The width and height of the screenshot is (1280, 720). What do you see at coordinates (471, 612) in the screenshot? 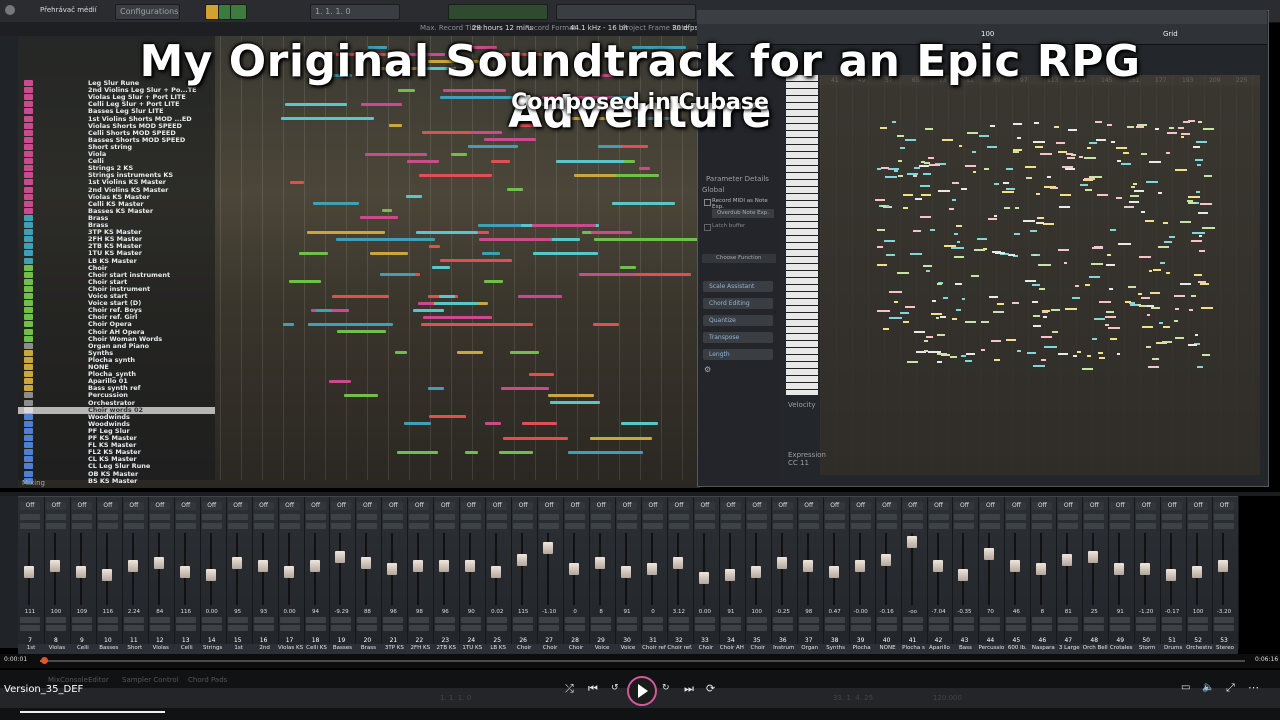
I see `channel-volume-value: 90` at bounding box center [471, 612].